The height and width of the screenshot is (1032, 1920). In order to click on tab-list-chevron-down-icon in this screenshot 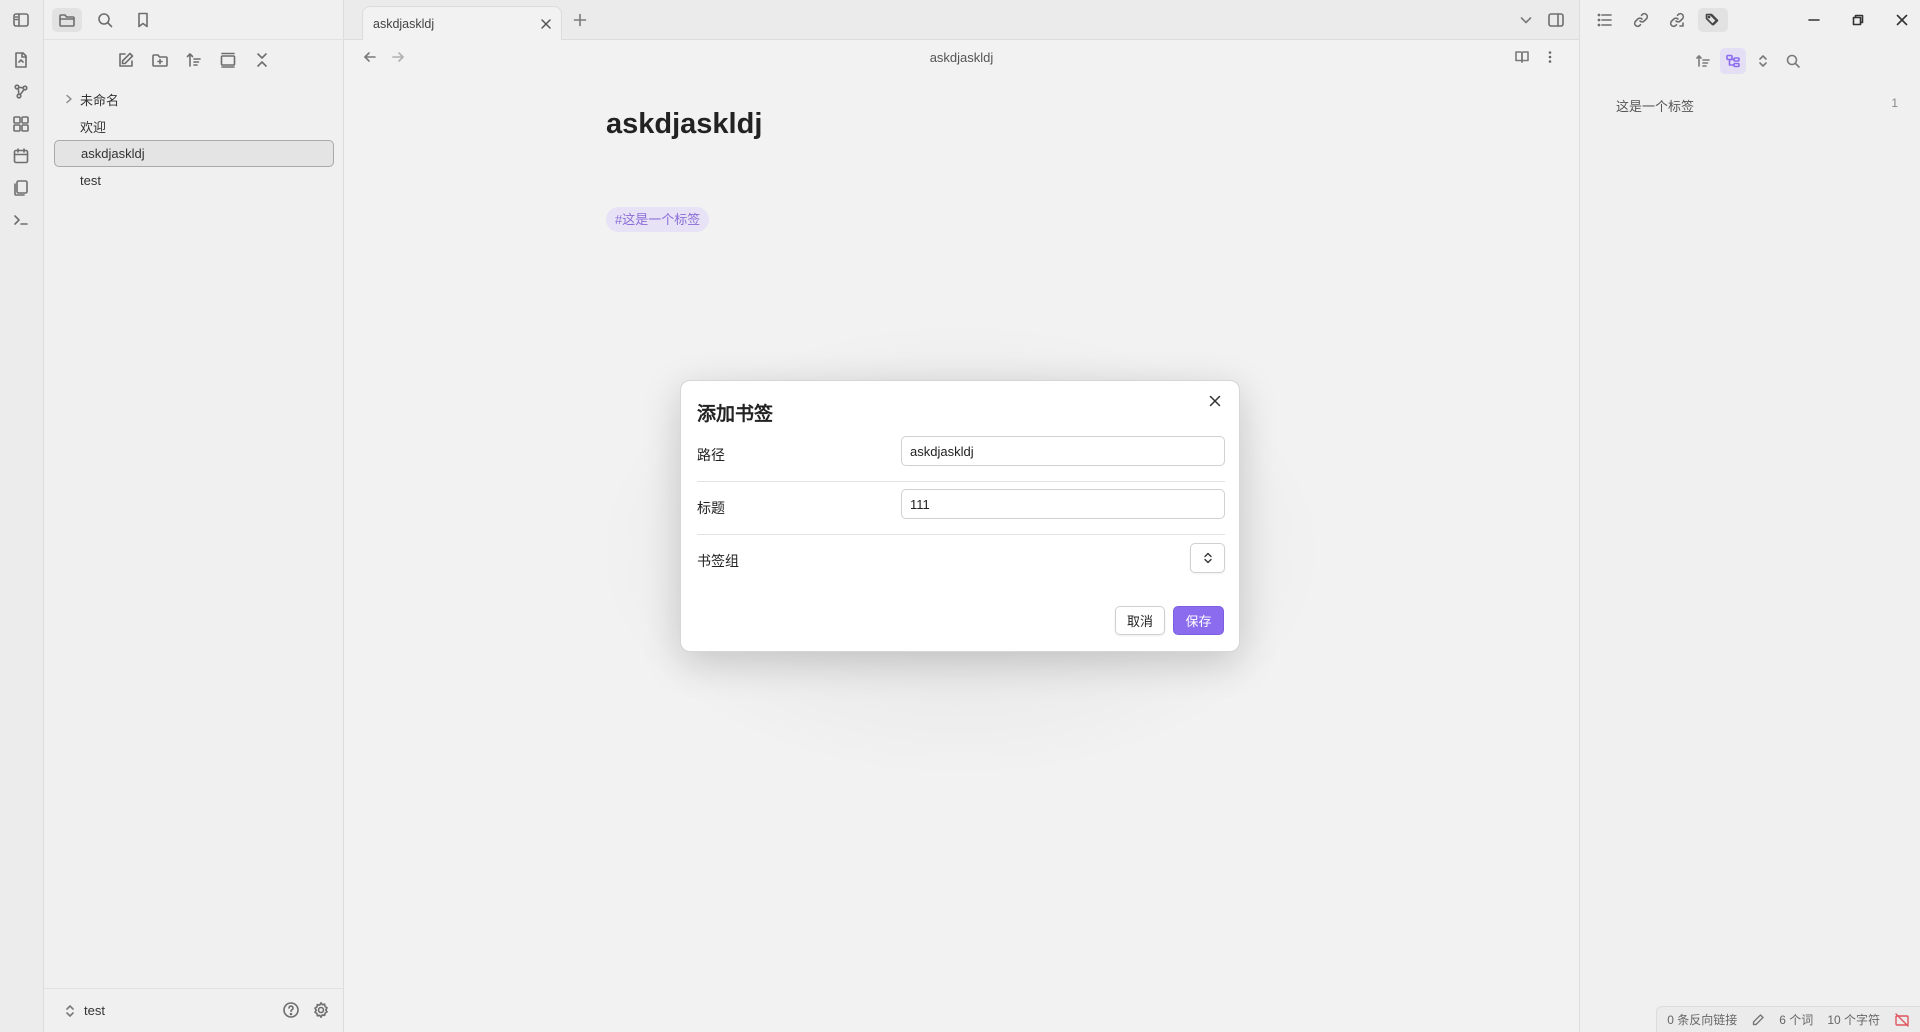, I will do `click(1526, 20)`.